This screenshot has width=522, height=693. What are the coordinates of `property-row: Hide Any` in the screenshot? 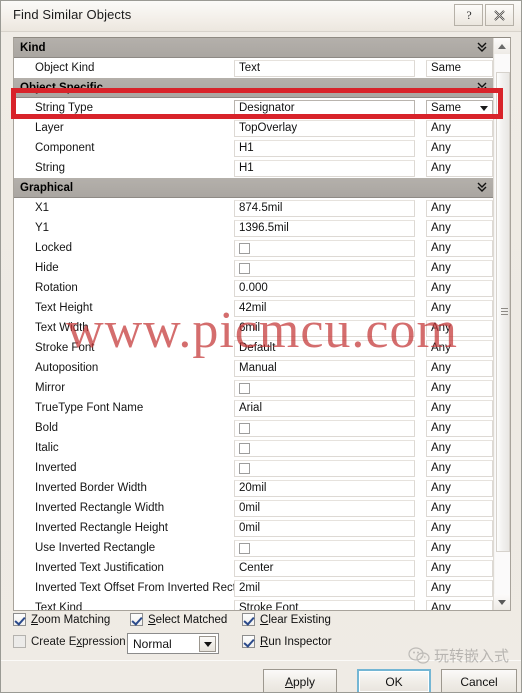 It's located at (253, 268).